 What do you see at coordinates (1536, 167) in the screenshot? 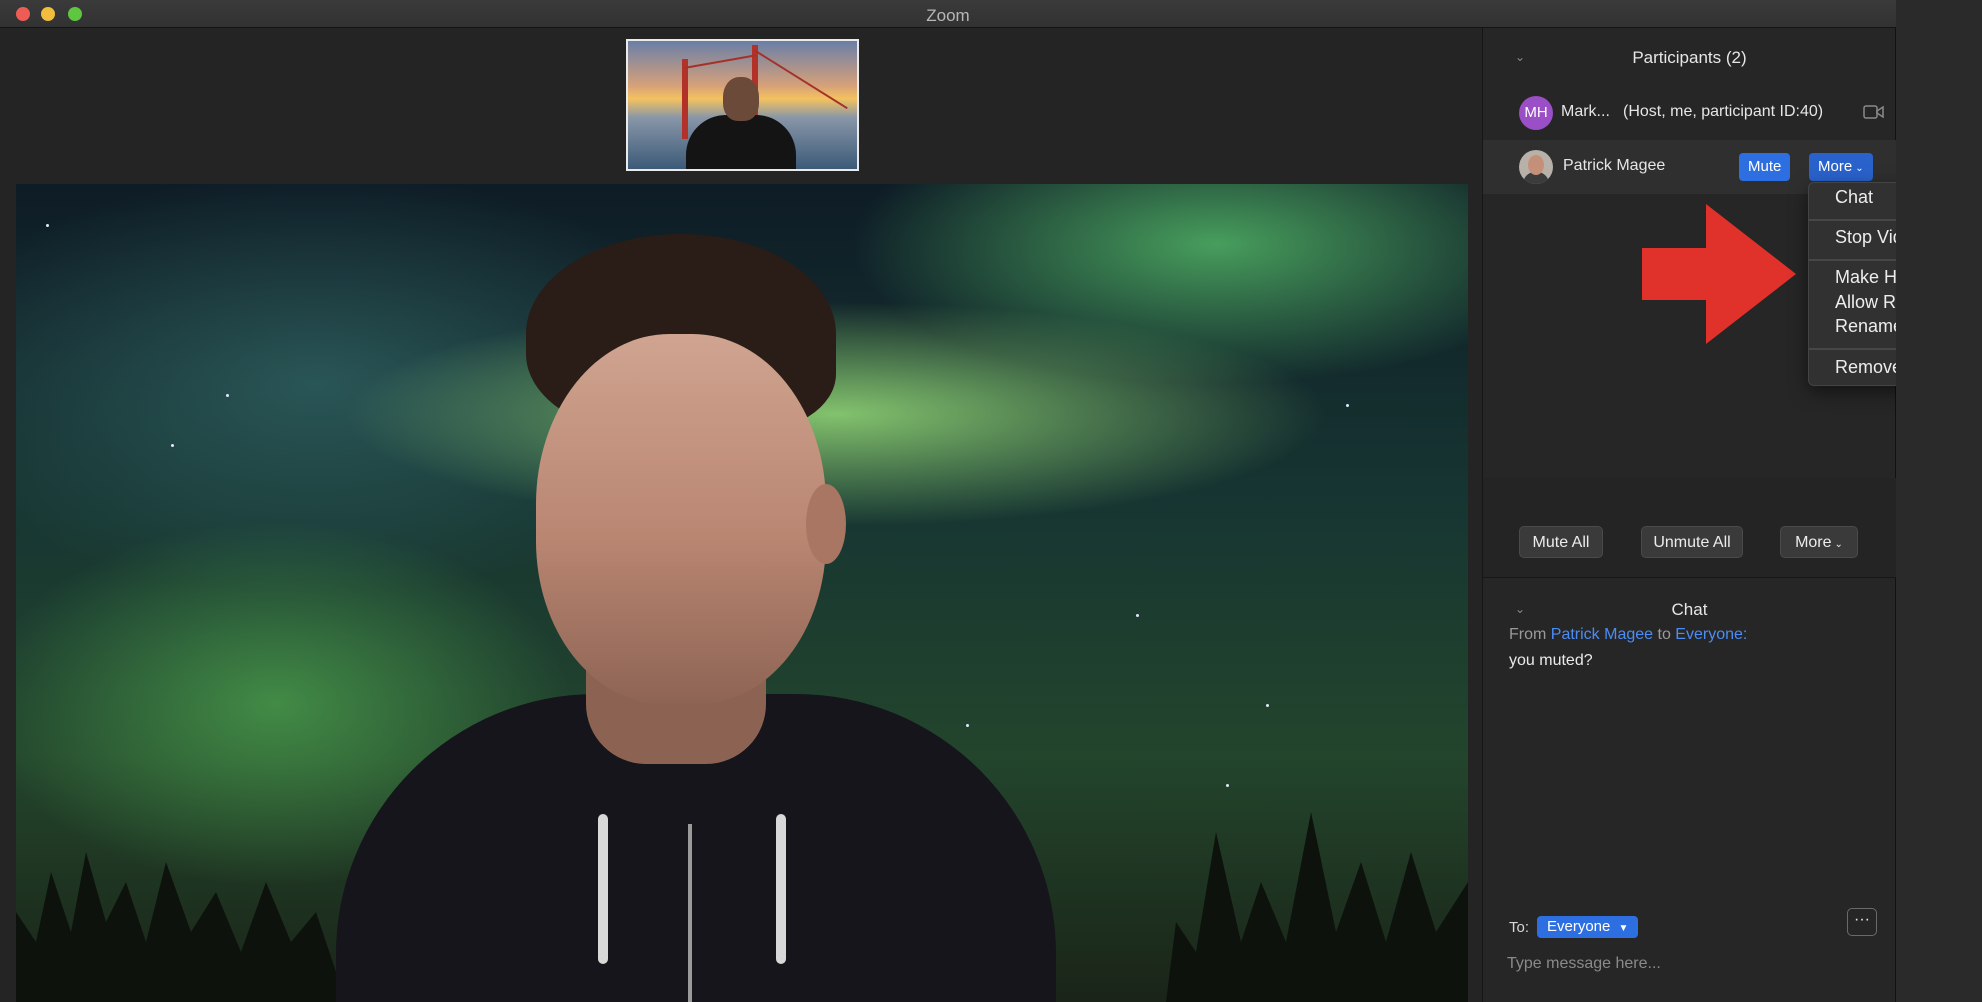
I see `avatar` at bounding box center [1536, 167].